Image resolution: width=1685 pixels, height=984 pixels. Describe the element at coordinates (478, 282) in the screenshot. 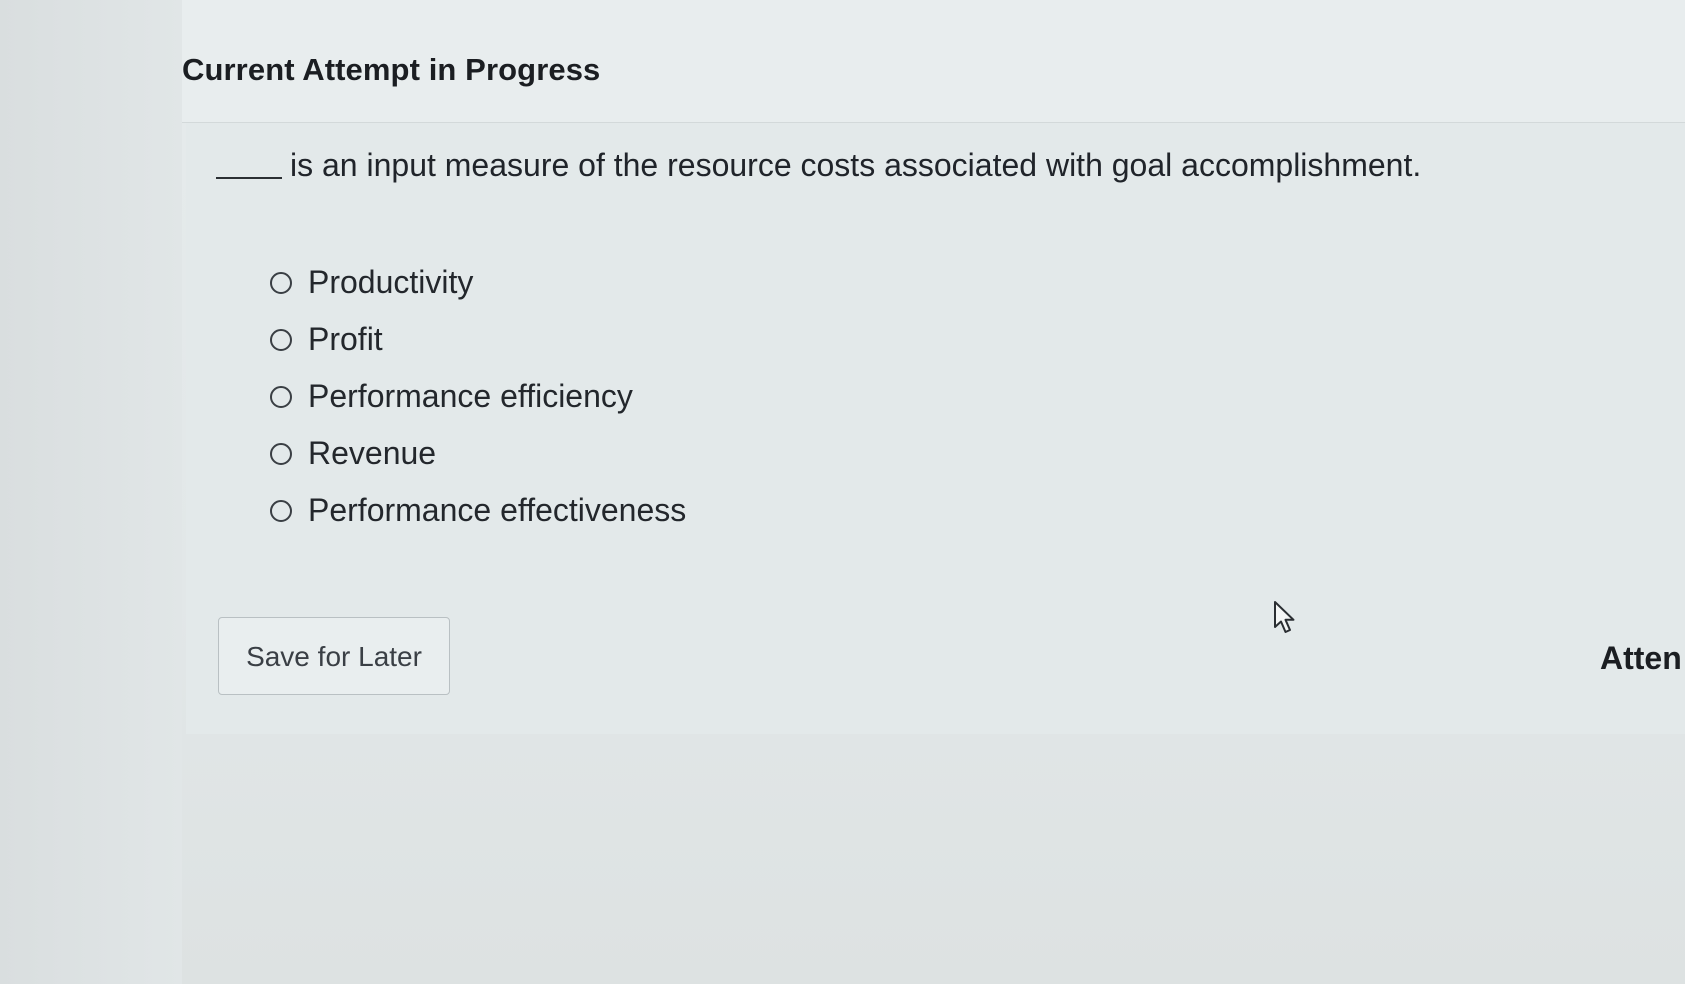

I see `option-productivity: Productivity` at that location.